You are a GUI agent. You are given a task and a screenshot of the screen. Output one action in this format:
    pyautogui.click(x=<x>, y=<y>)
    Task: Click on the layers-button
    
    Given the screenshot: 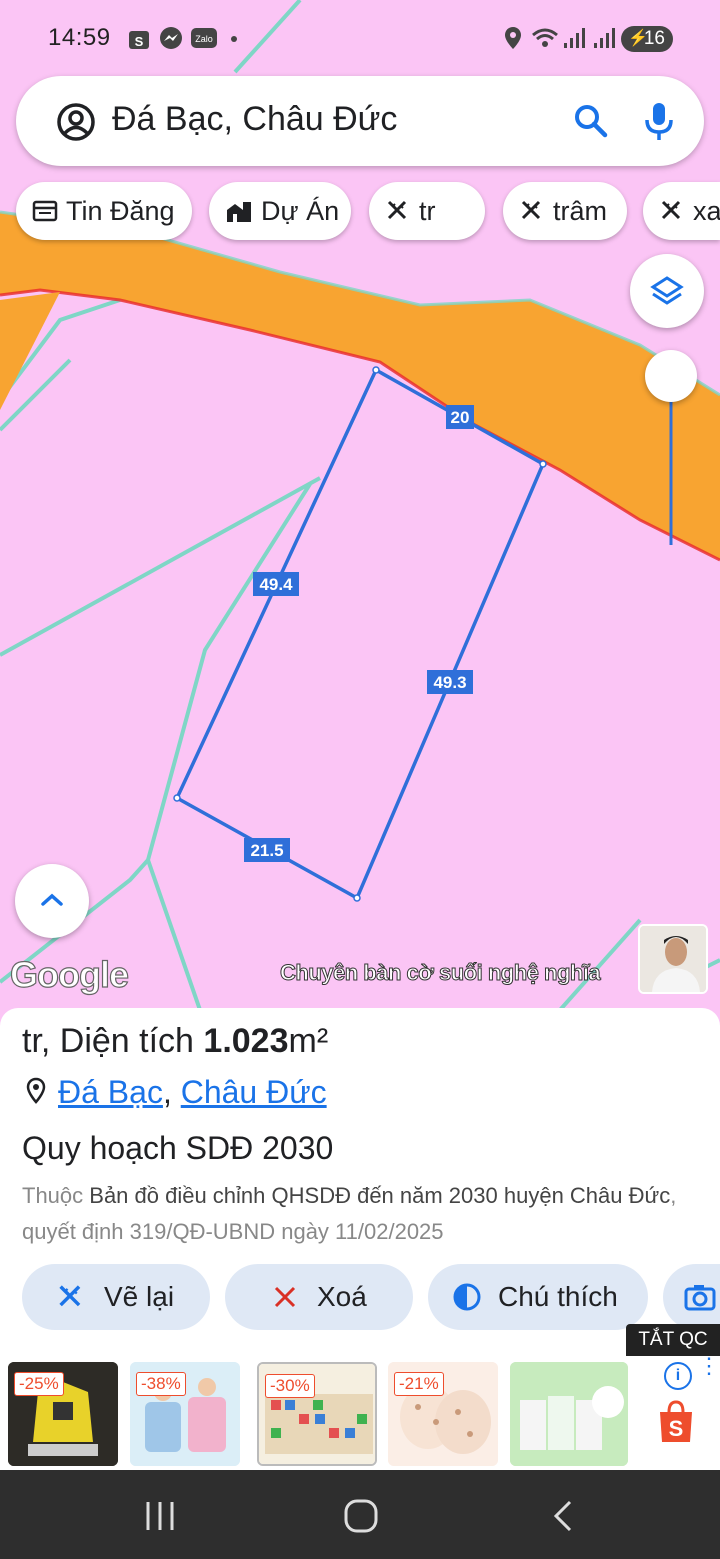 What is the action you would take?
    pyautogui.click(x=667, y=291)
    